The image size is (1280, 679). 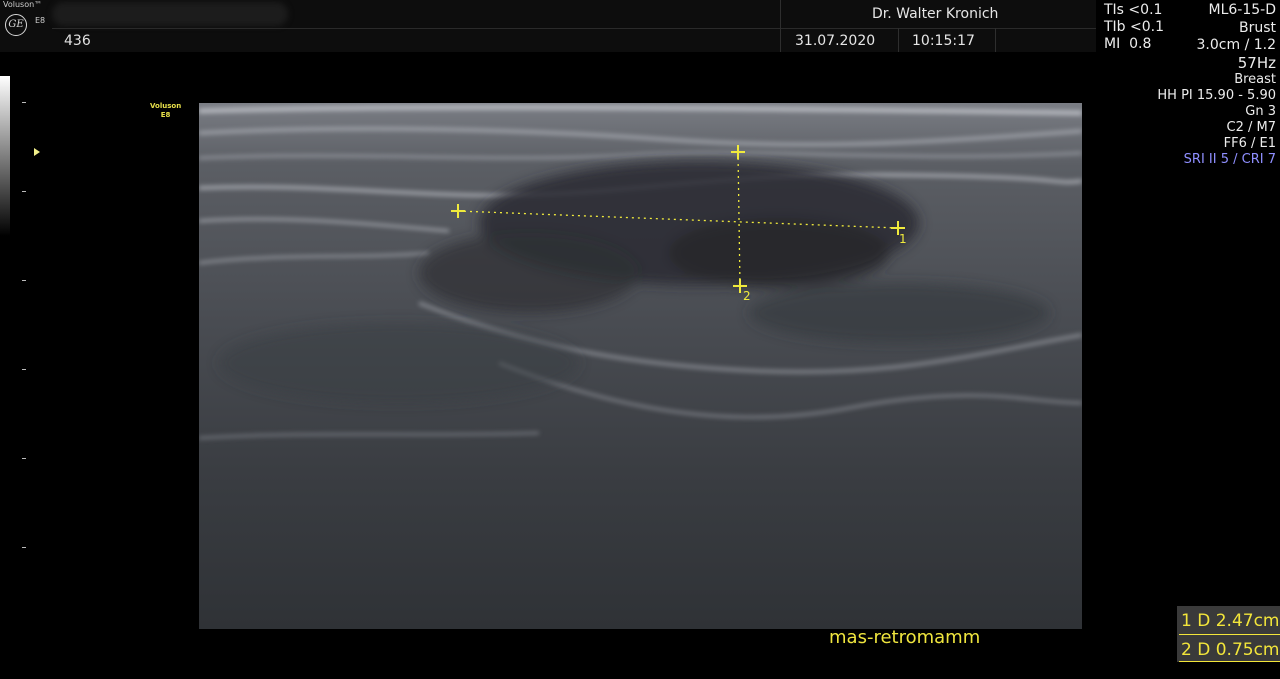 I want to click on focus-marker-icon, so click(x=37, y=152).